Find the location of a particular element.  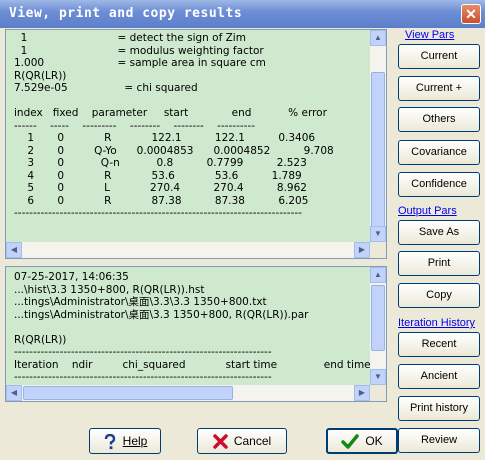

results-line: 6 0 R 87.38 87.38 6.205 is located at coordinates (161, 200).